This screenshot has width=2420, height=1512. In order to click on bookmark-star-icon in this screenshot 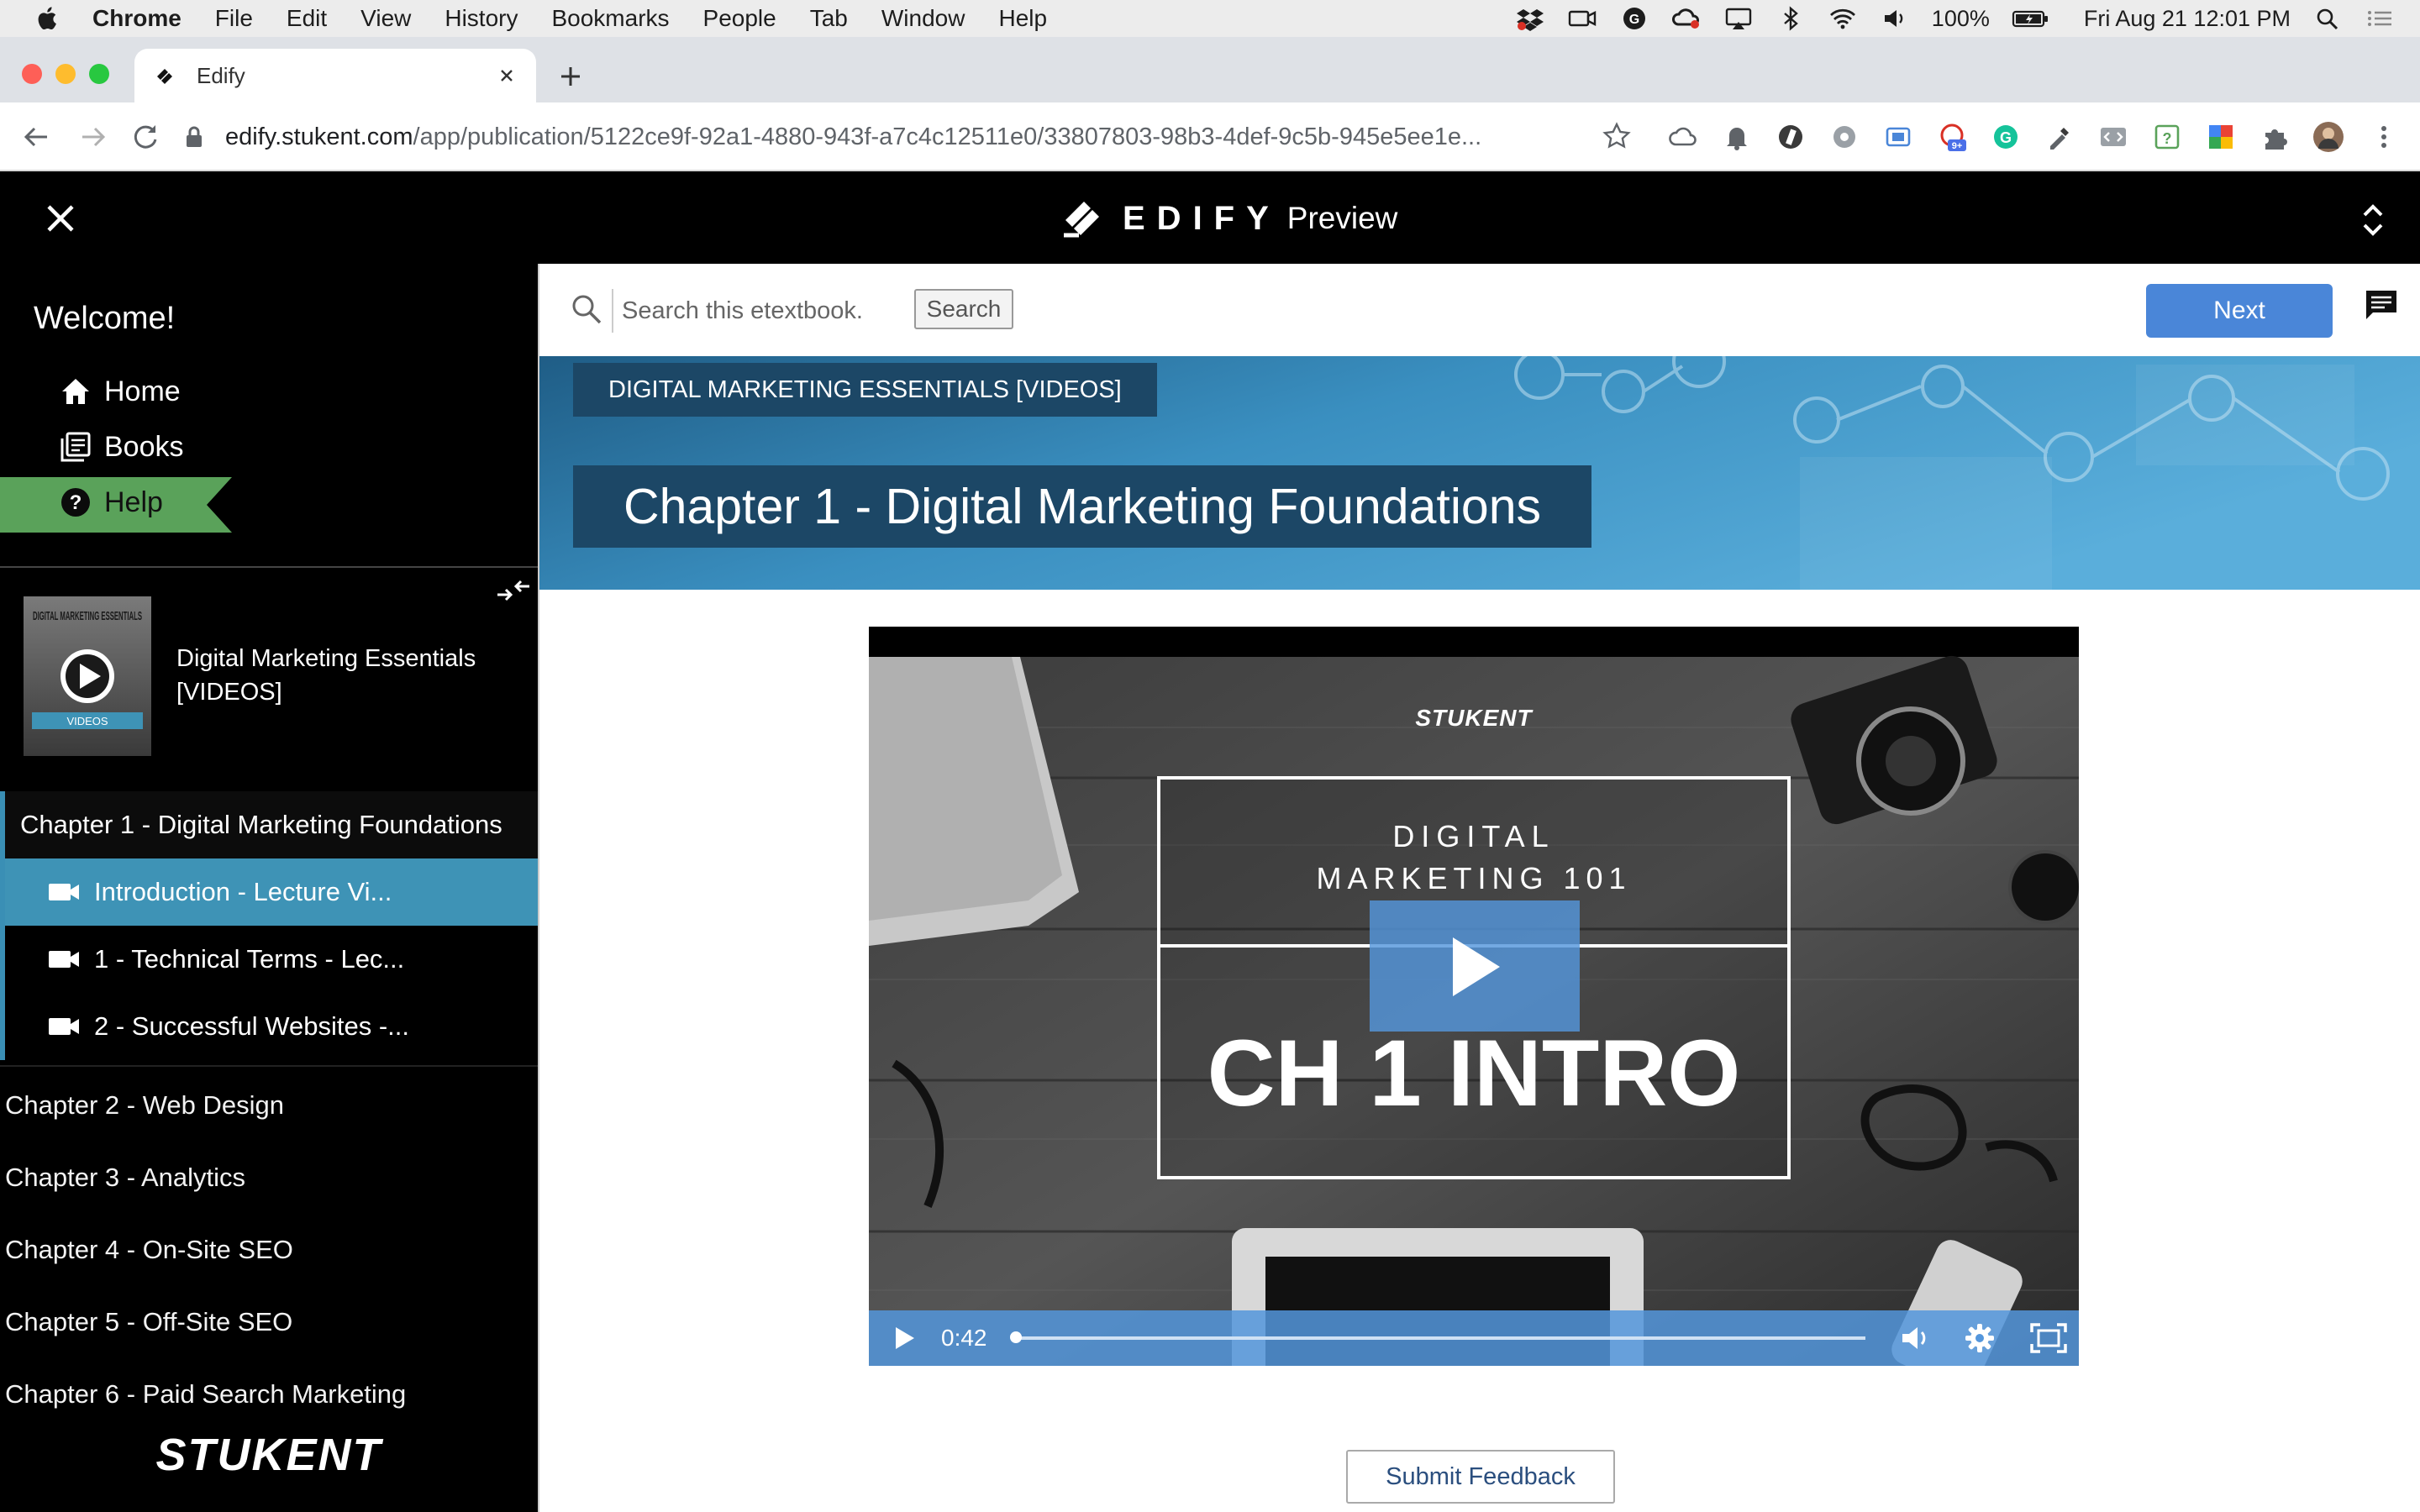, I will do `click(1617, 136)`.